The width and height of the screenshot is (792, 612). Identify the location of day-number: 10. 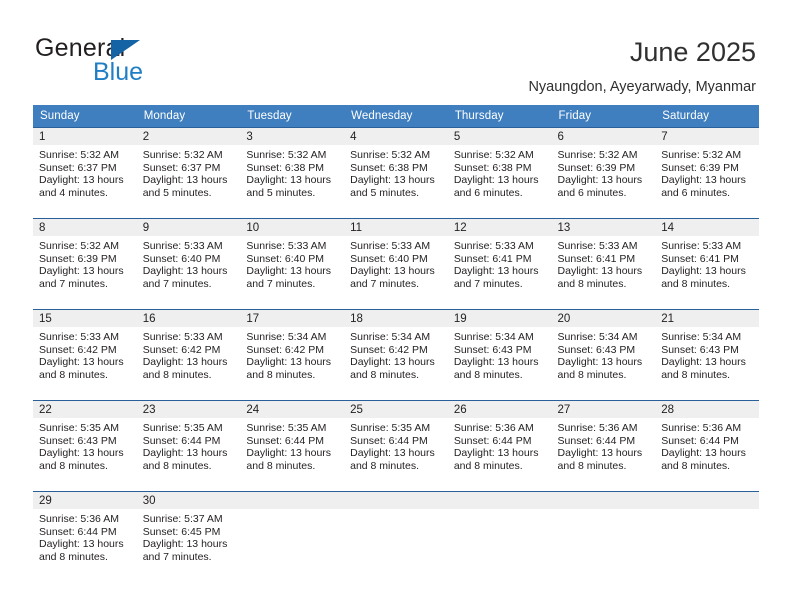
(292, 227).